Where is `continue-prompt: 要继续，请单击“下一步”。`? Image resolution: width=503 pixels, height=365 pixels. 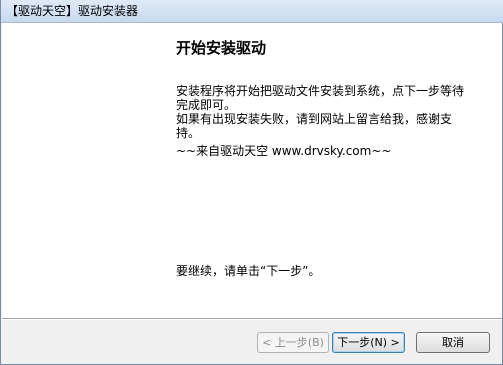
continue-prompt: 要继续，请单击“下一步”。 is located at coordinates (248, 271).